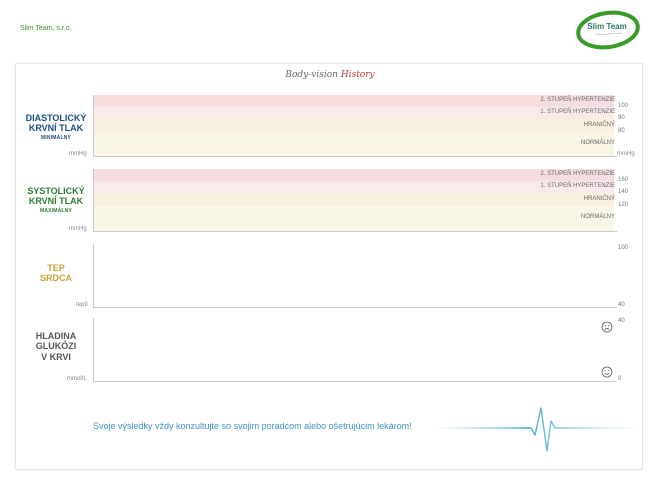 The height and width of the screenshot is (484, 660). What do you see at coordinates (577, 100) in the screenshot?
I see `diastolic-band-label-stage2: 2. STUPEŇ HYPERTENZIE` at bounding box center [577, 100].